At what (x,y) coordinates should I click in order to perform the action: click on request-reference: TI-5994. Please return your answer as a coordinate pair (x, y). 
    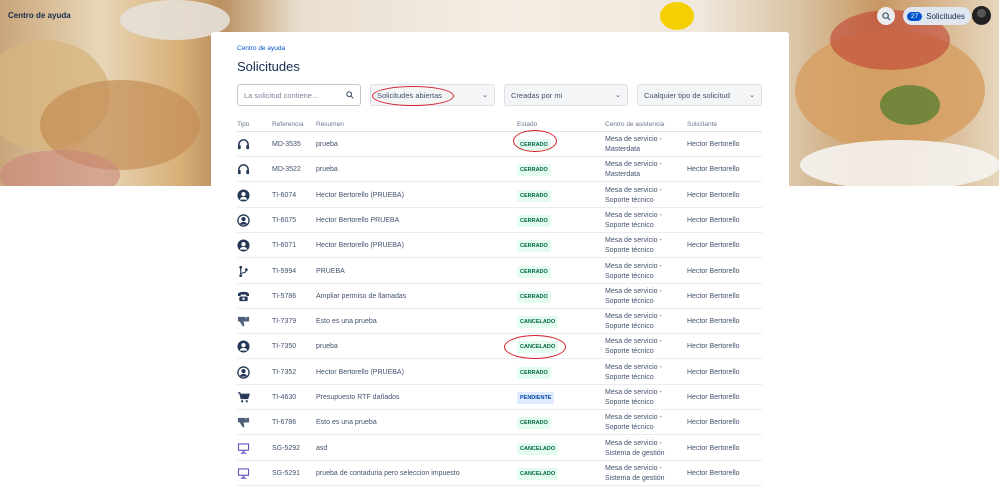
    Looking at the image, I should click on (284, 272).